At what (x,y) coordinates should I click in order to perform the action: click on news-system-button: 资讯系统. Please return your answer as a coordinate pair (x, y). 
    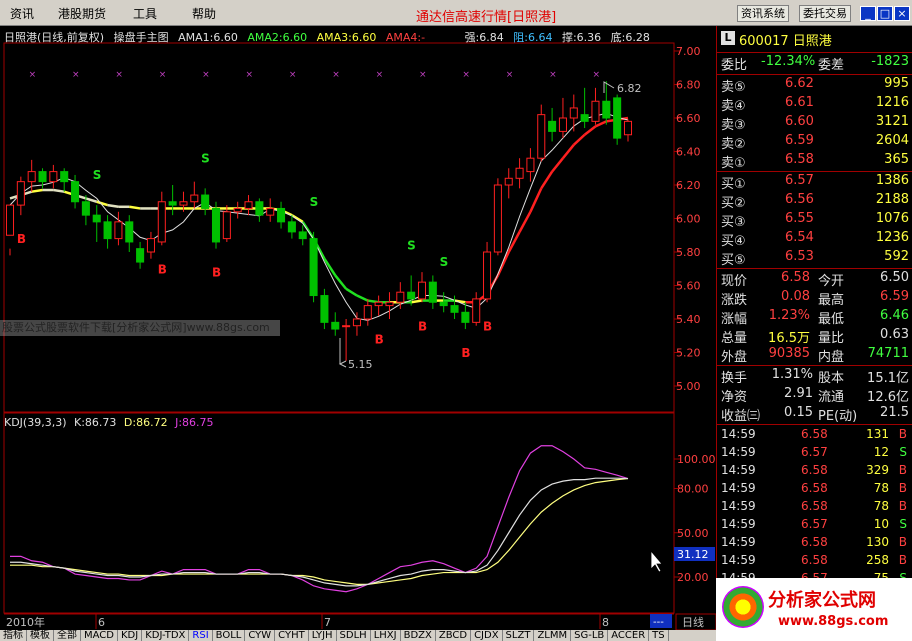
    Looking at the image, I should click on (763, 13).